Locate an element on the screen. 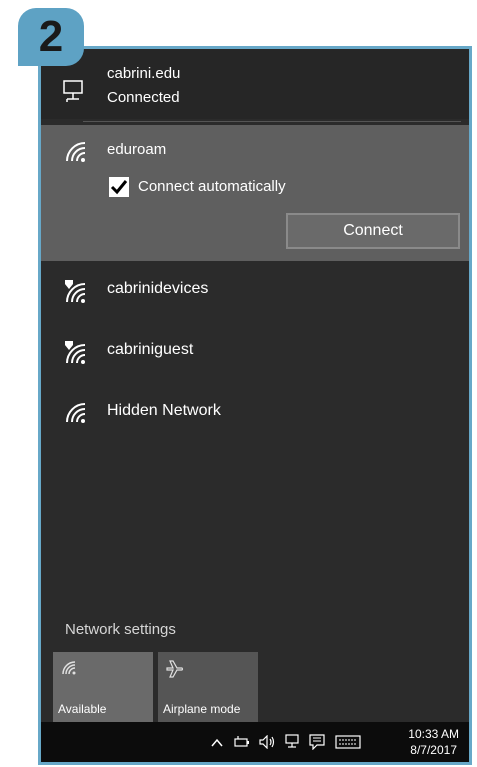  current-network-name: cabrini.edu is located at coordinates (144, 73).